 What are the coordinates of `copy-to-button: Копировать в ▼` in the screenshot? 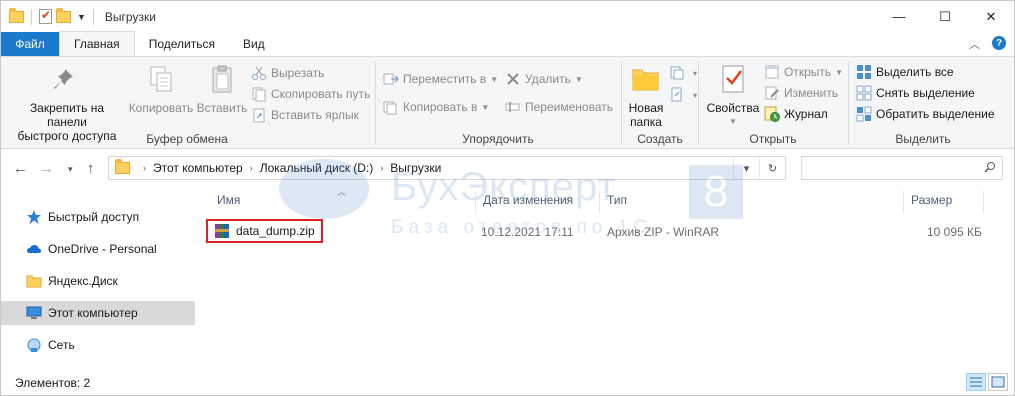 It's located at (436, 107).